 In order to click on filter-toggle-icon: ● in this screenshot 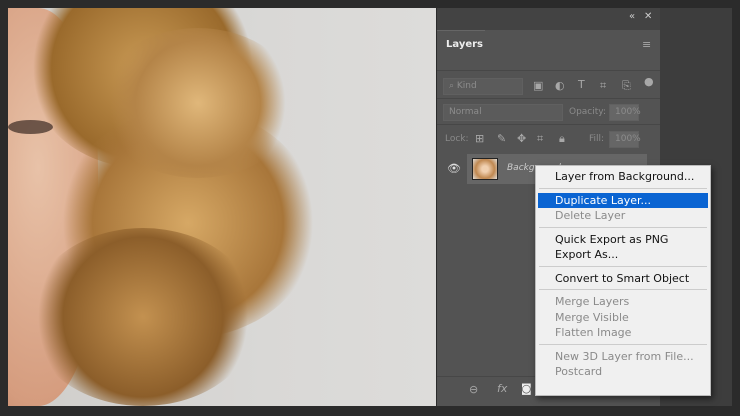, I will do `click(649, 81)`.